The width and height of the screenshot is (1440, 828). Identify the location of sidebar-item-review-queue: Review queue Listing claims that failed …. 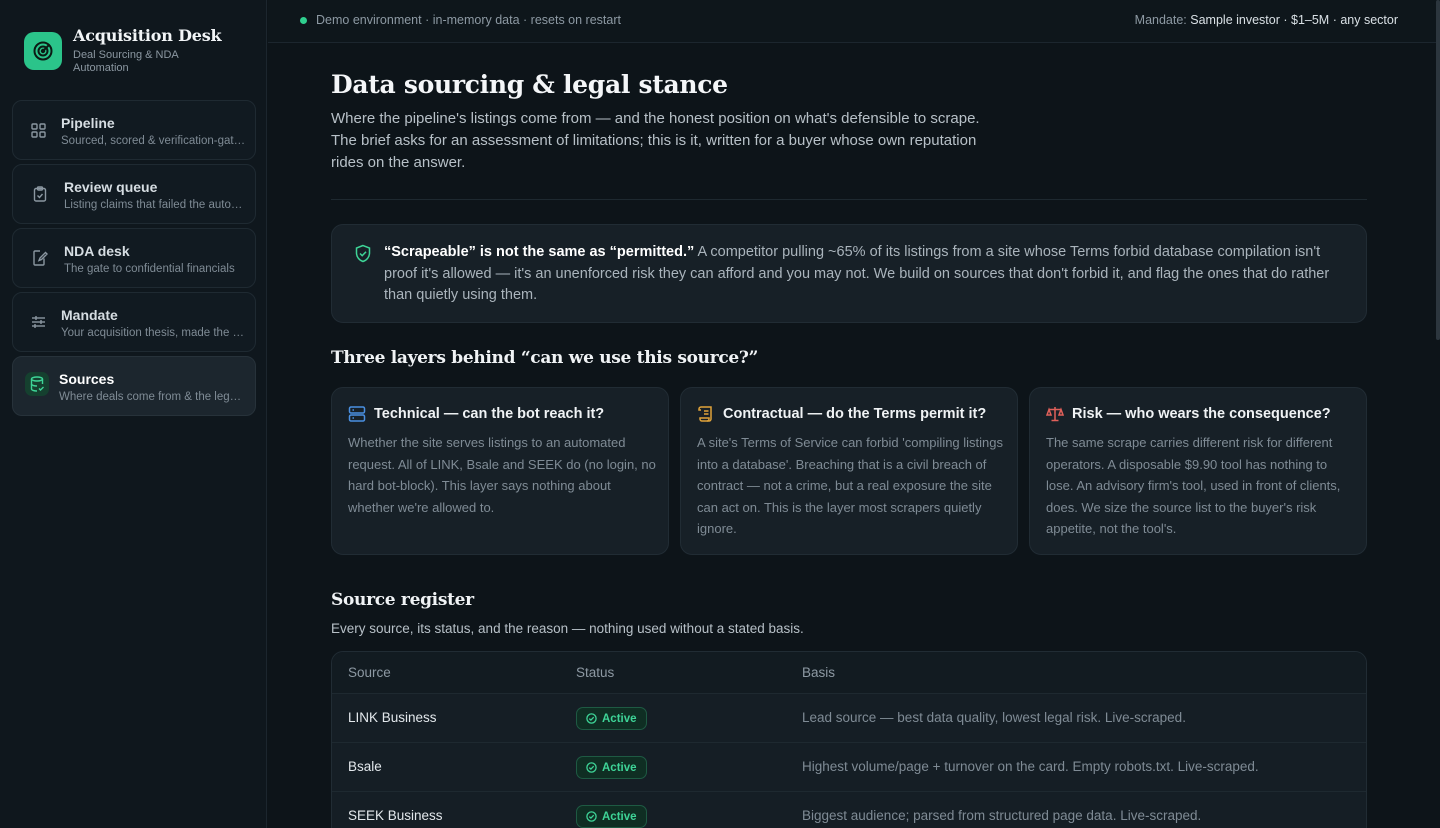
(134, 194).